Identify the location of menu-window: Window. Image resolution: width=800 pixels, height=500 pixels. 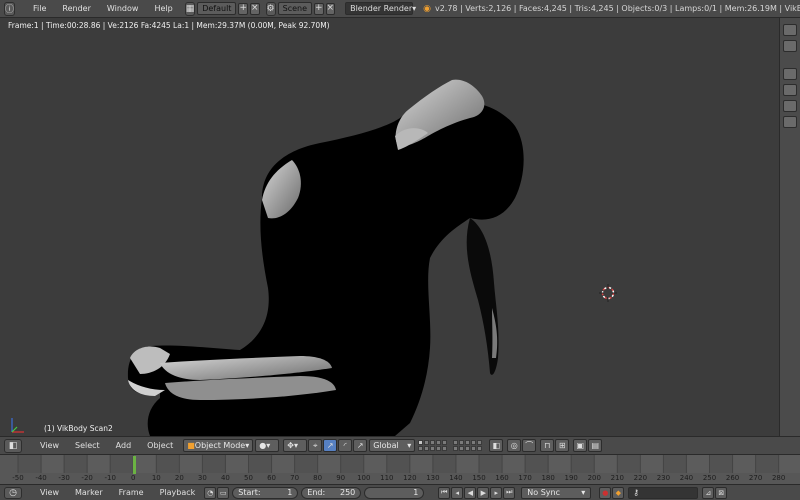
(123, 8).